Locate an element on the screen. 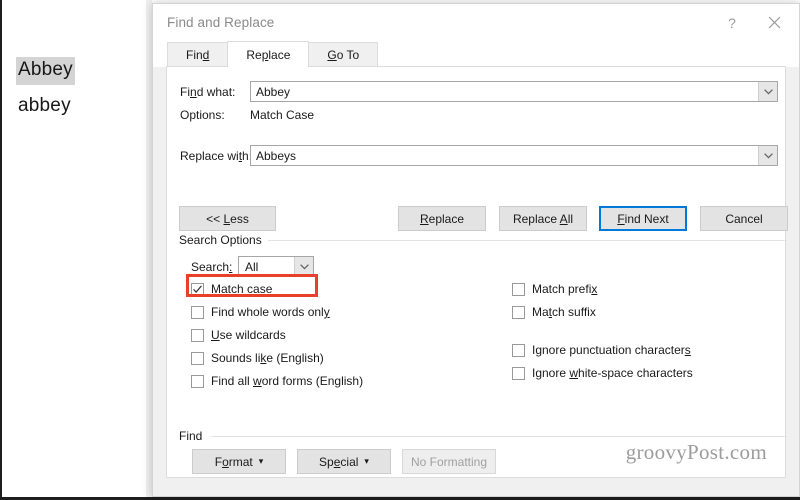  tab-replace-accel: p is located at coordinates (265, 54).